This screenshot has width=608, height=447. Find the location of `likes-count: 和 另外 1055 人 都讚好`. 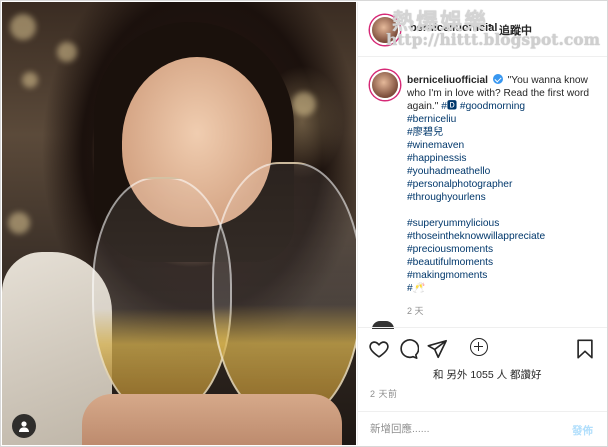

likes-count: 和 另外 1055 人 都讚好 is located at coordinates (487, 374).